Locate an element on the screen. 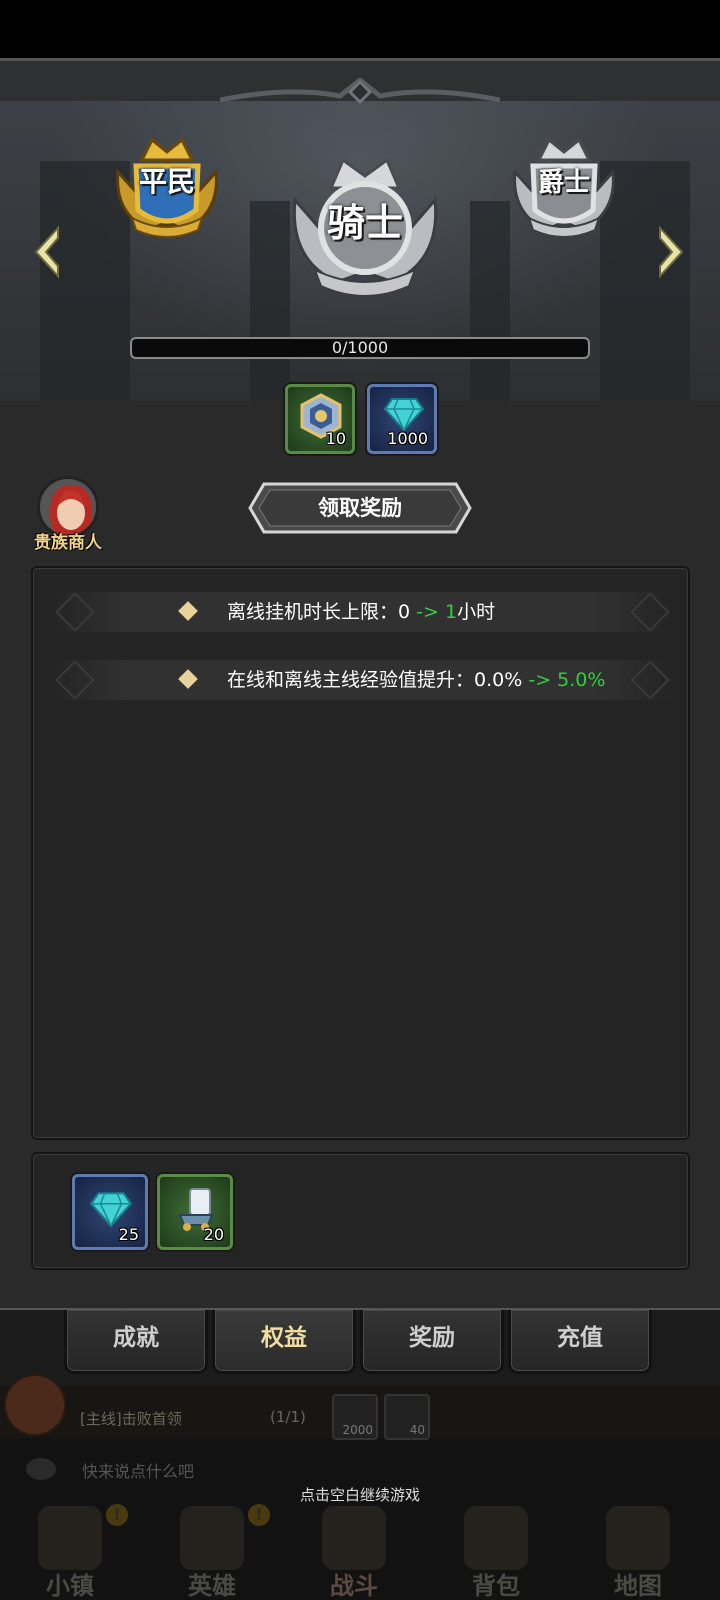  nav-town: ! 小镇 is located at coordinates (70, 1550).